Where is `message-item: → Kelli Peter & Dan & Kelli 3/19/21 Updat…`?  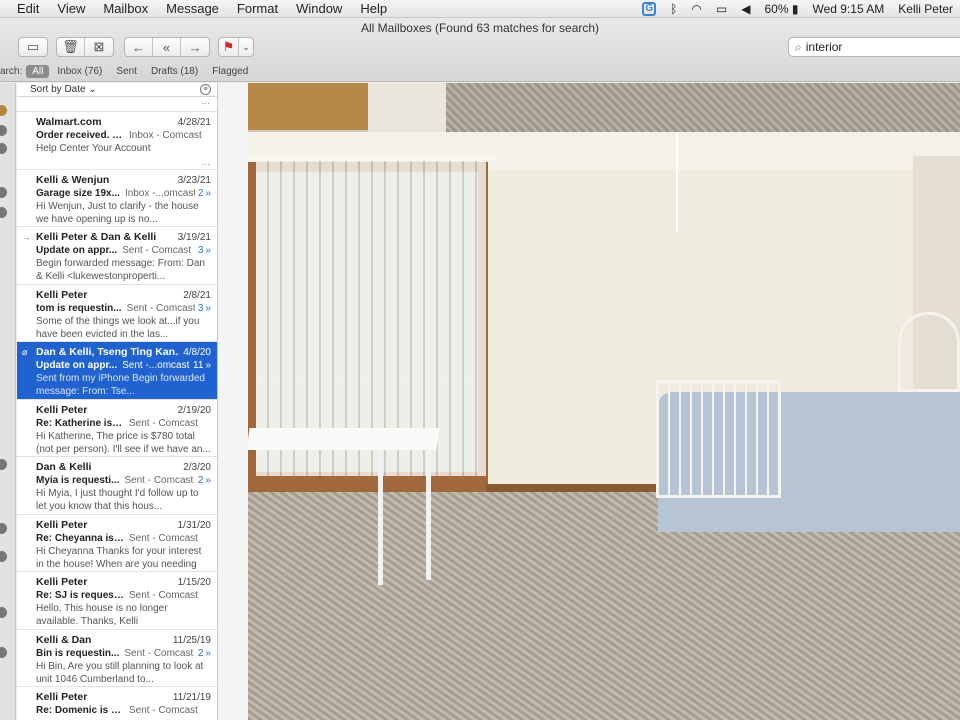 message-item: → Kelli Peter & Dan & Kelli 3/19/21 Updat… is located at coordinates (117, 256).